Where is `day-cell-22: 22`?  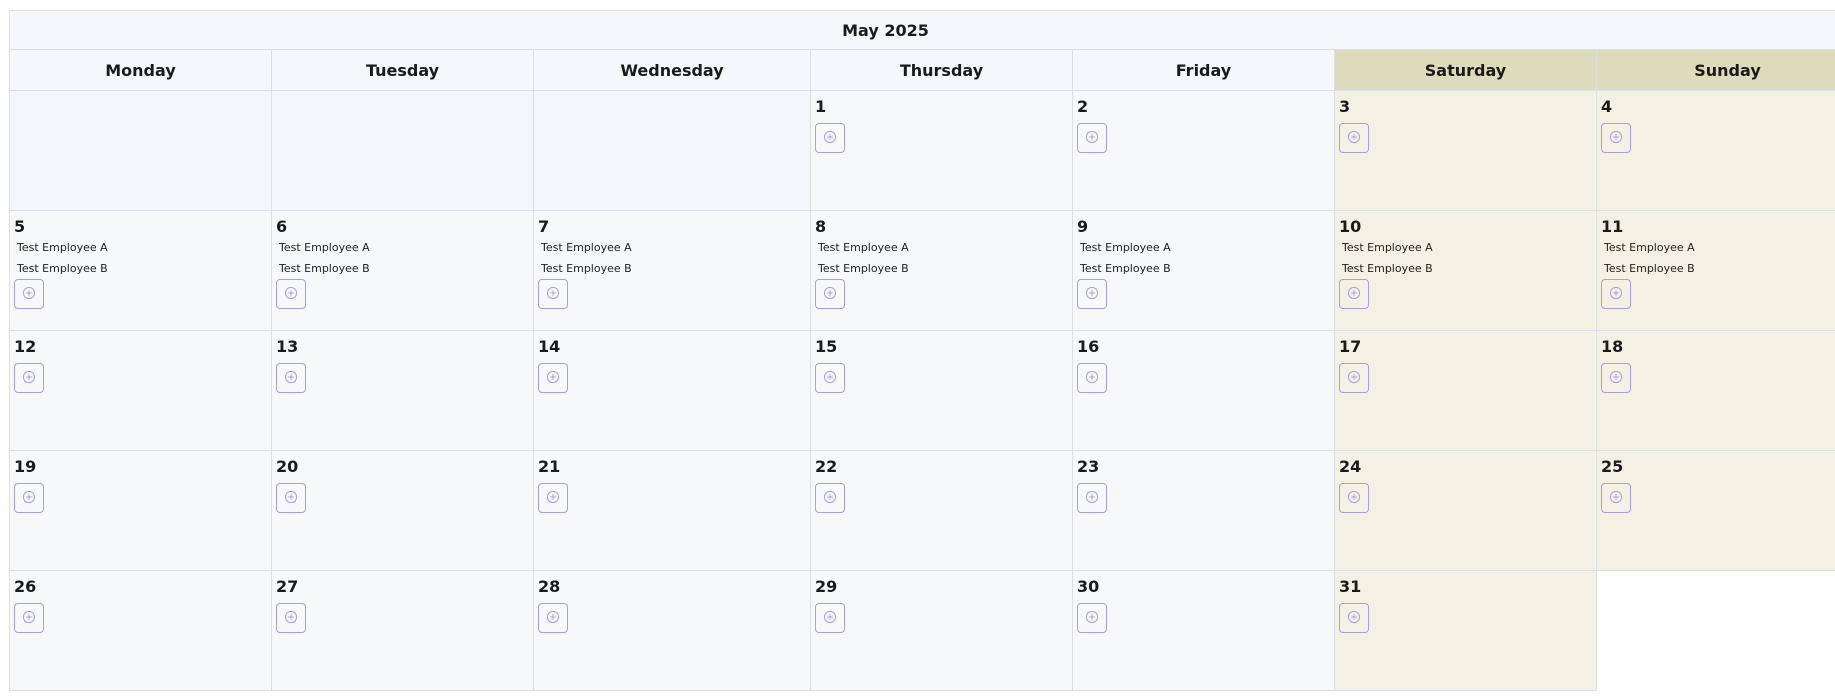
day-cell-22: 22 is located at coordinates (941, 511).